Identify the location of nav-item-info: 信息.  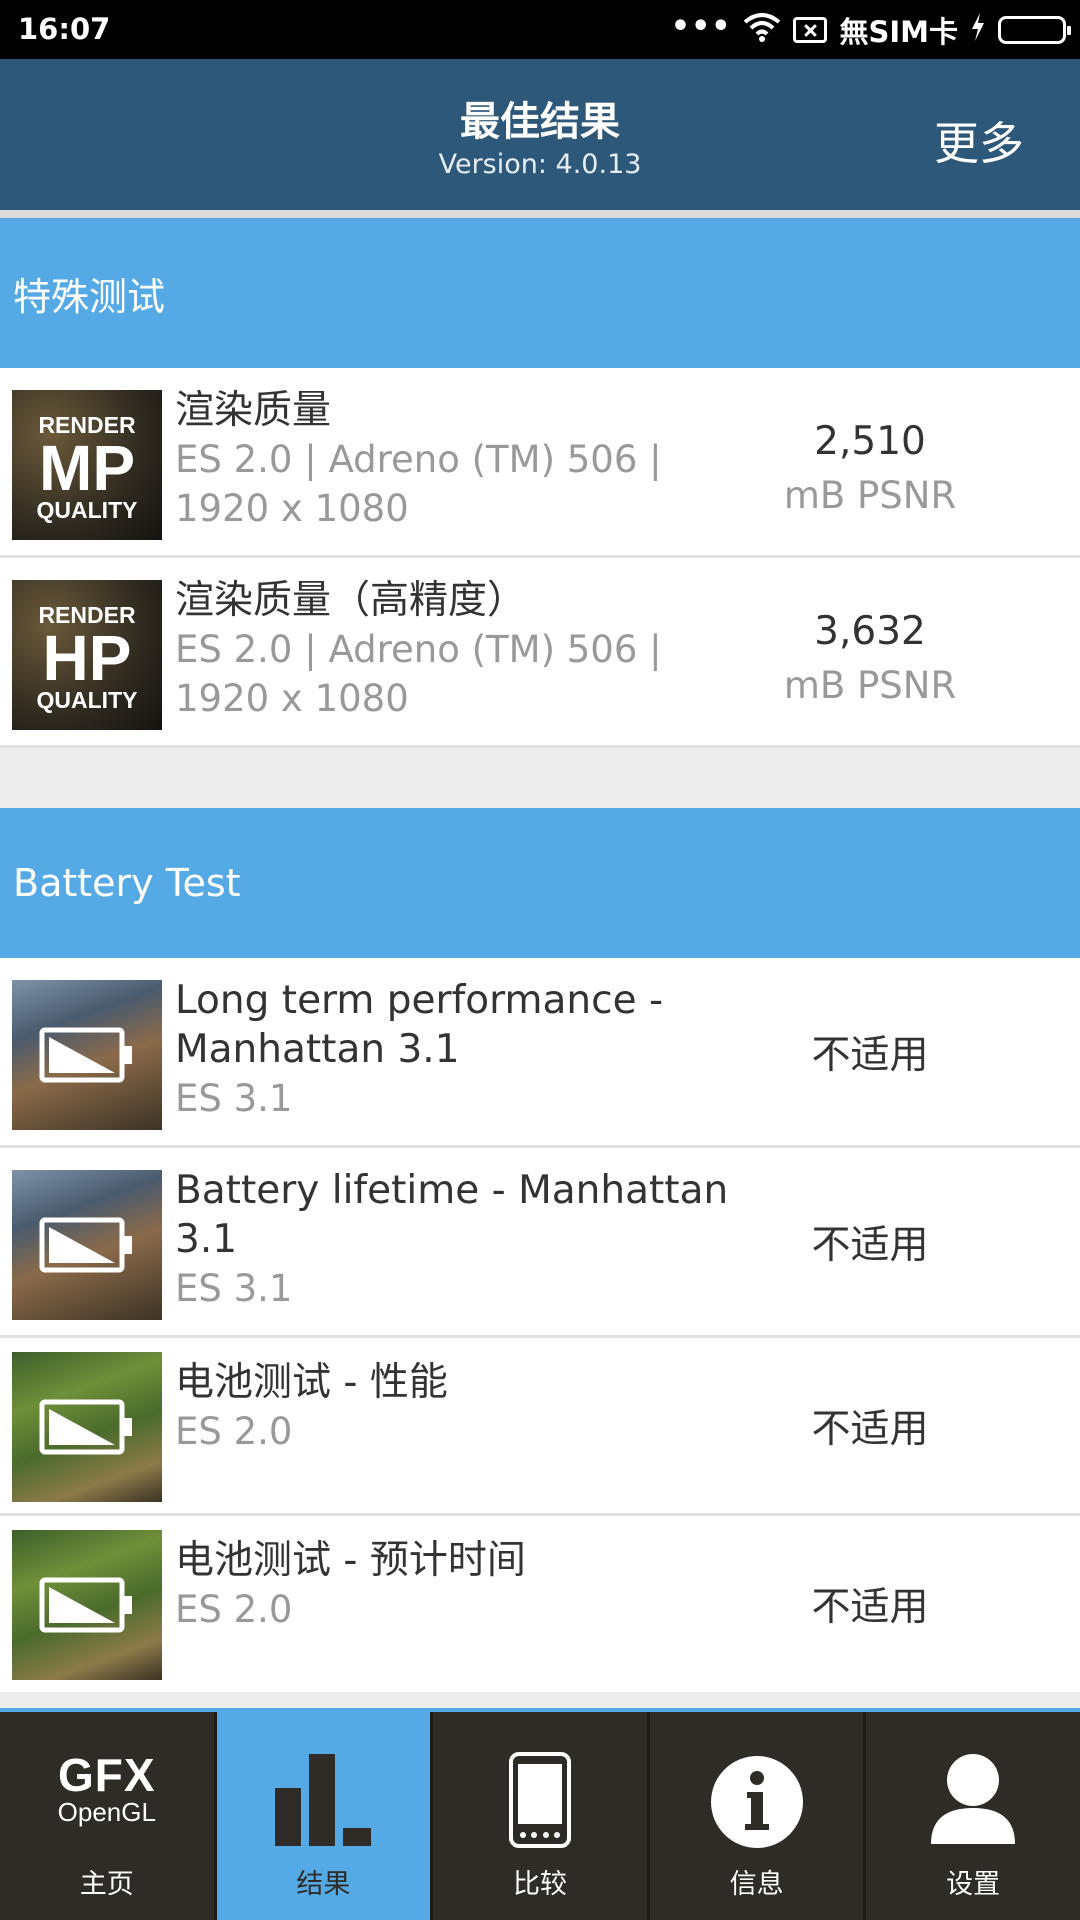
(758, 1816).